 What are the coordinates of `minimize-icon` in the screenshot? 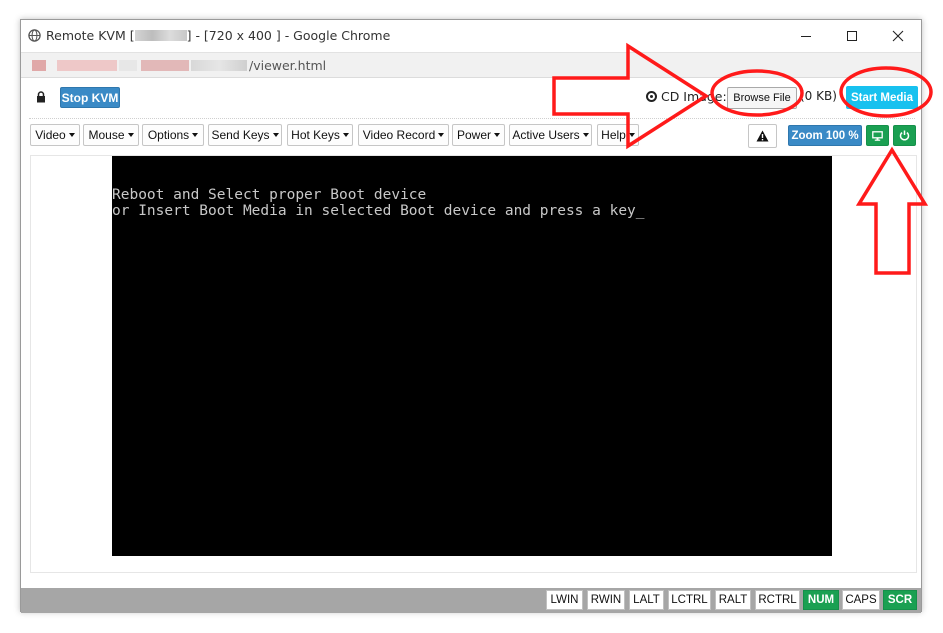 It's located at (806, 36).